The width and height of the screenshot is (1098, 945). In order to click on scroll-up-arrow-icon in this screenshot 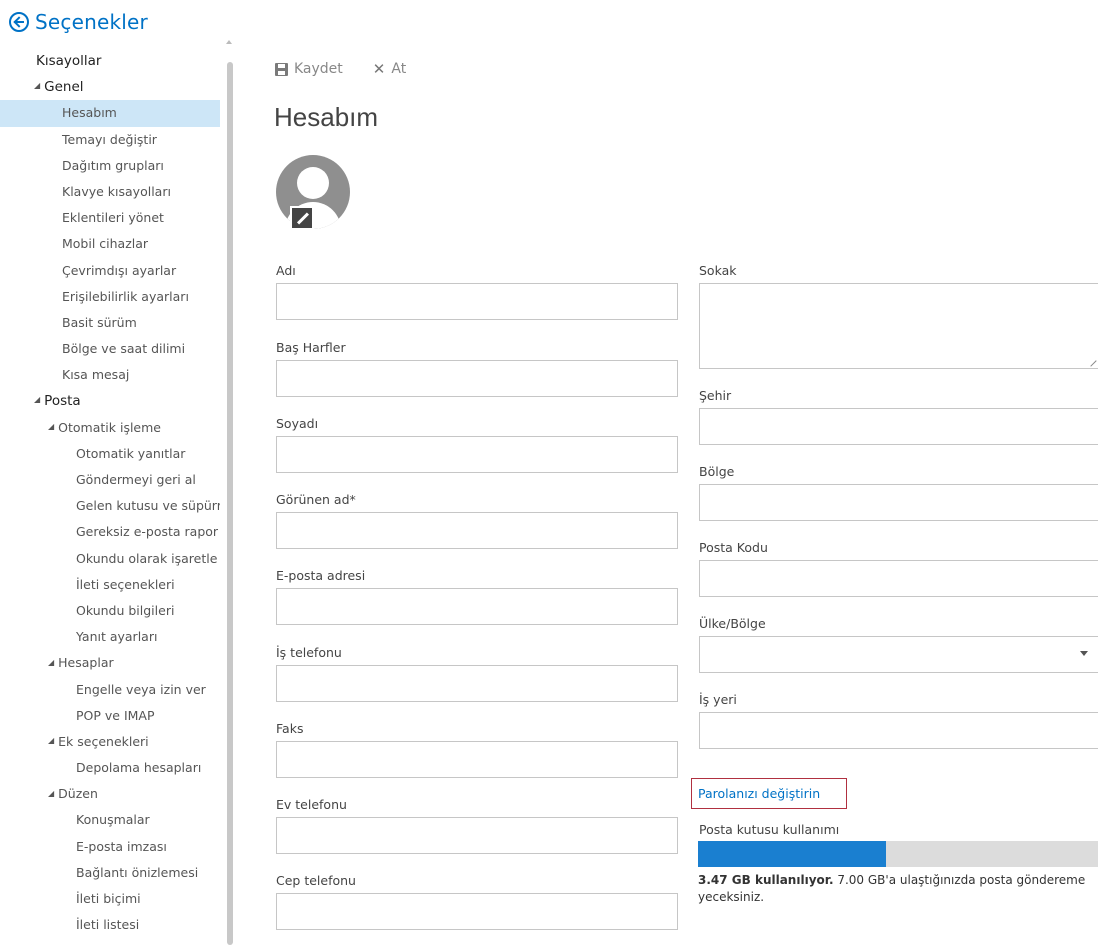, I will do `click(229, 42)`.